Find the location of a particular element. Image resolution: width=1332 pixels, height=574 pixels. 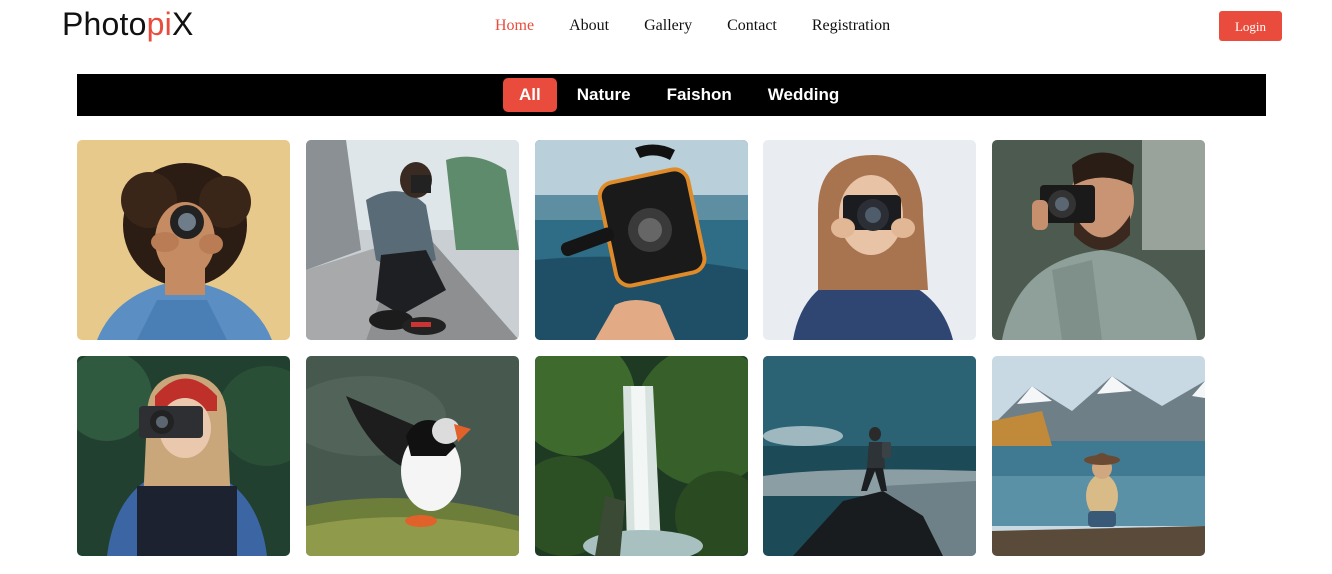

photo-puffin is located at coordinates (412, 456).